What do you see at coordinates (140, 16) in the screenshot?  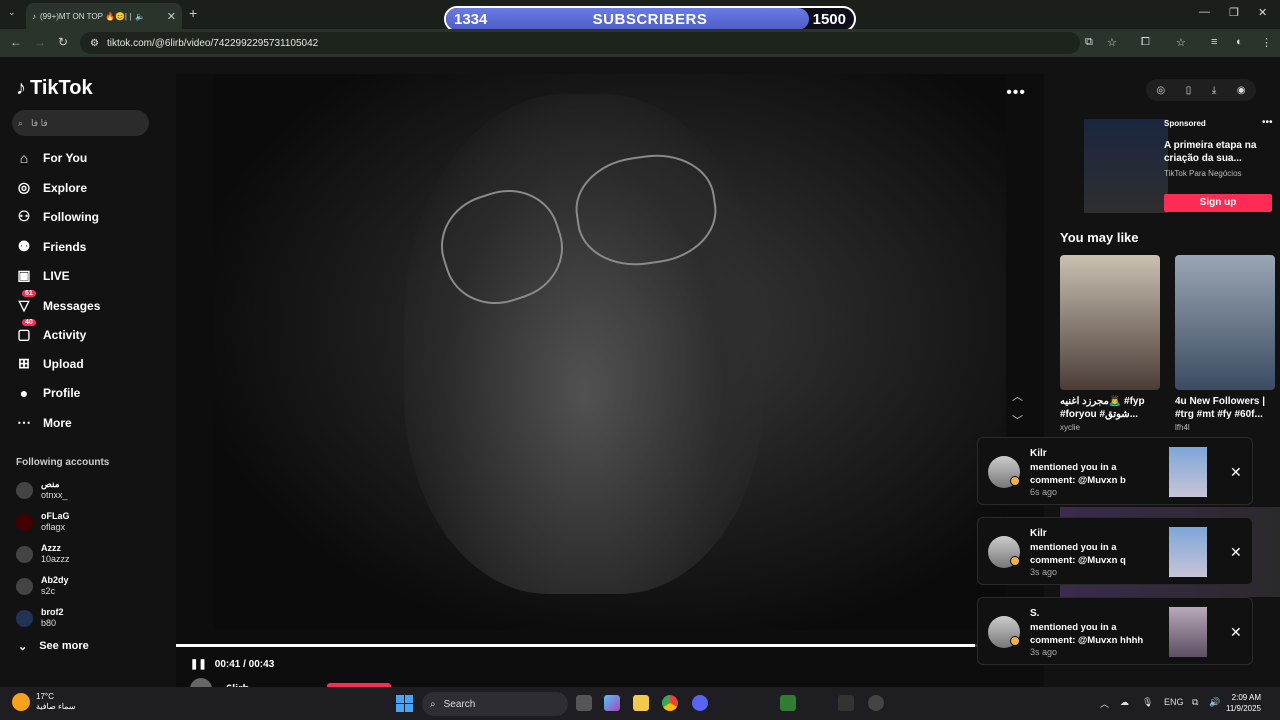 I see `speaker-icon: 🔈` at bounding box center [140, 16].